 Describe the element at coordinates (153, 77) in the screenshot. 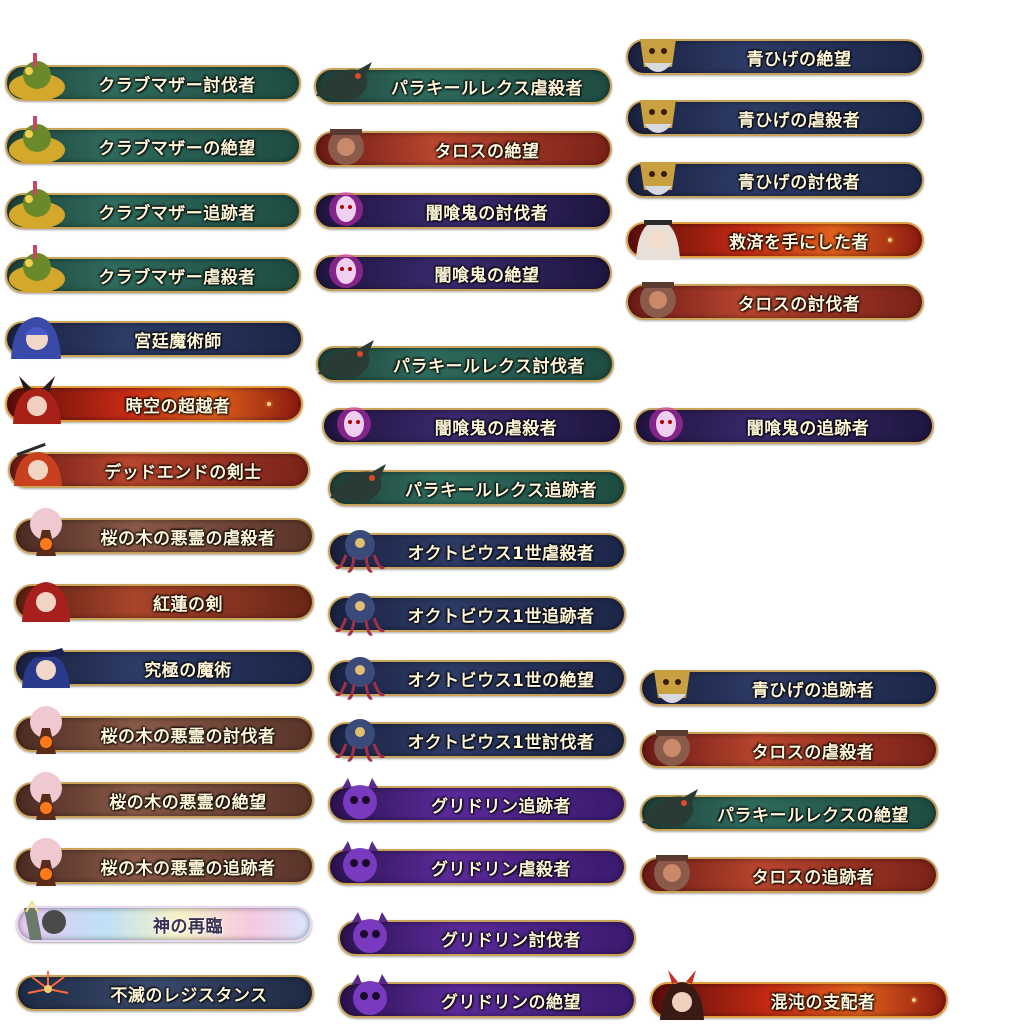

I see `title-badge: クラブマザー討伐者` at that location.